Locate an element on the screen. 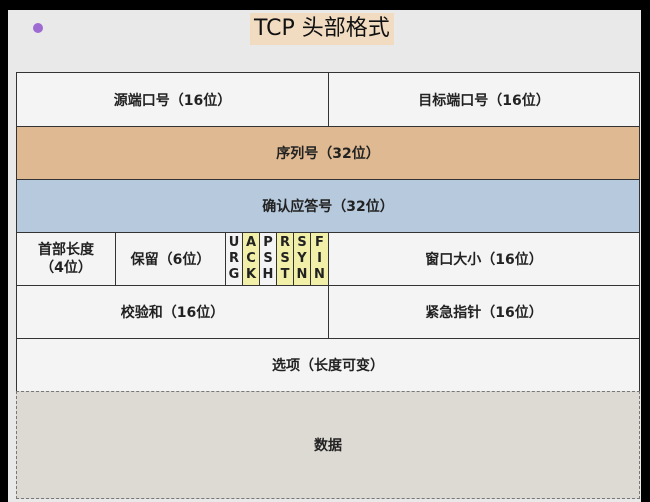 The width and height of the screenshot is (650, 502). urgent-pointer-label: 紧急指针（16位） is located at coordinates (484, 313).